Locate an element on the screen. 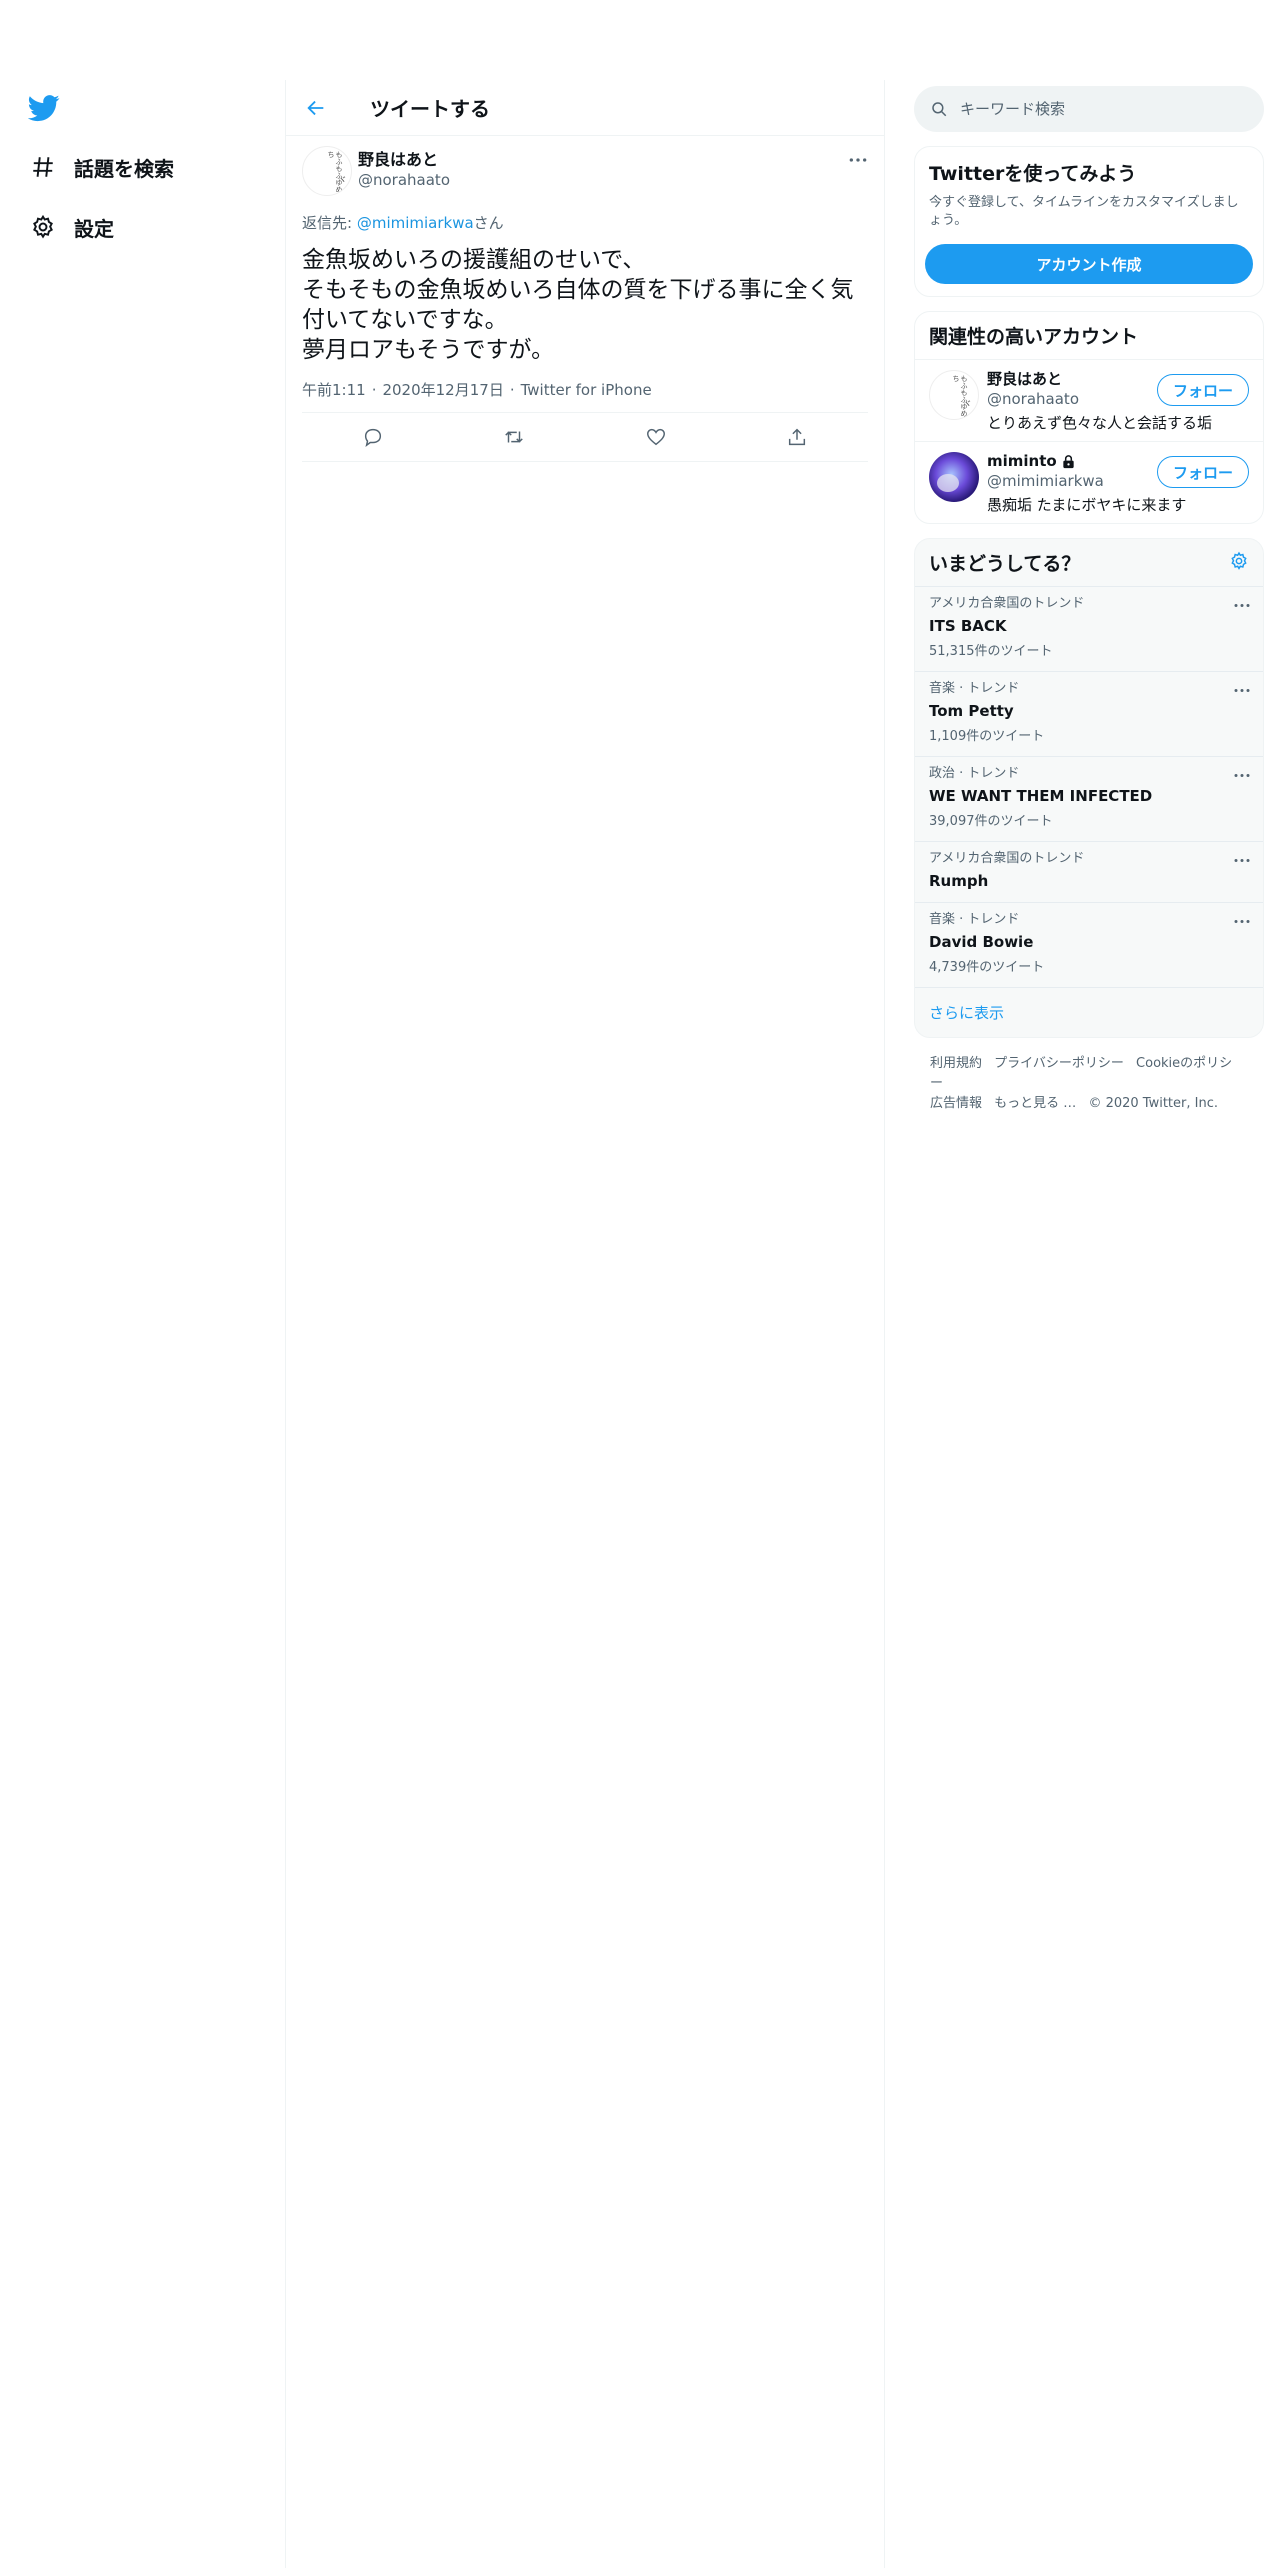 Image resolution: width=1284 pixels, height=2568 pixels. trend-count: 39,097件のツイート is located at coordinates (991, 821).